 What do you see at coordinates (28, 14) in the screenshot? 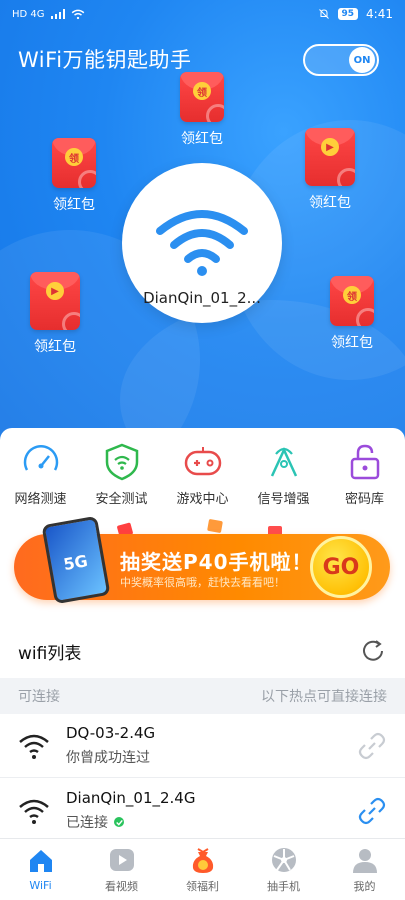
I see `network-type: HD 4G` at bounding box center [28, 14].